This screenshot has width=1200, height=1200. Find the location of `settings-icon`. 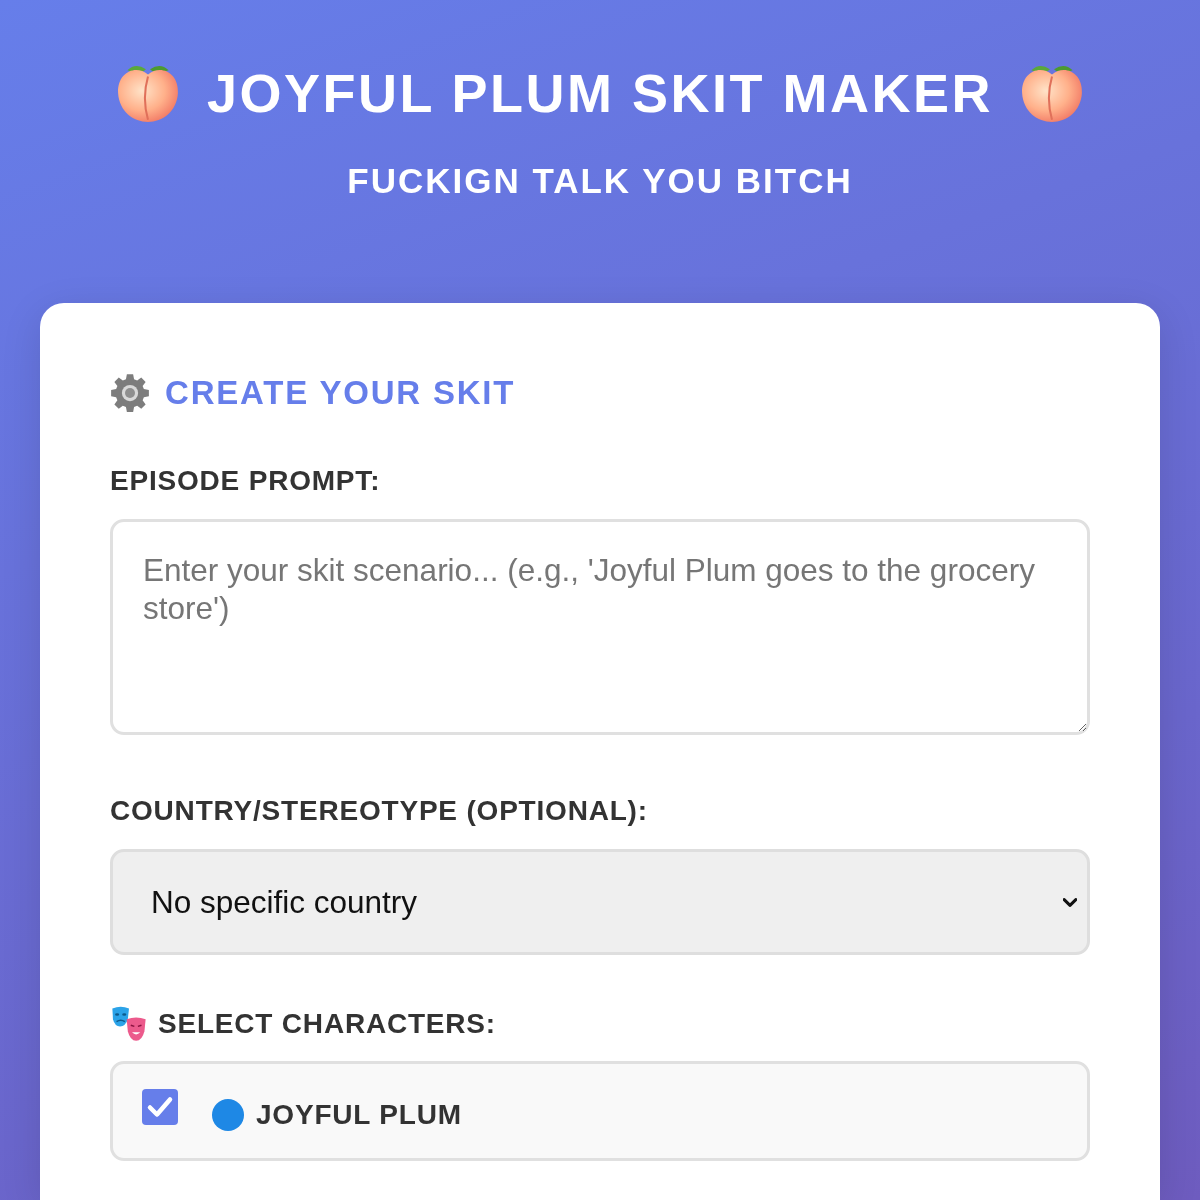

settings-icon is located at coordinates (130, 393).